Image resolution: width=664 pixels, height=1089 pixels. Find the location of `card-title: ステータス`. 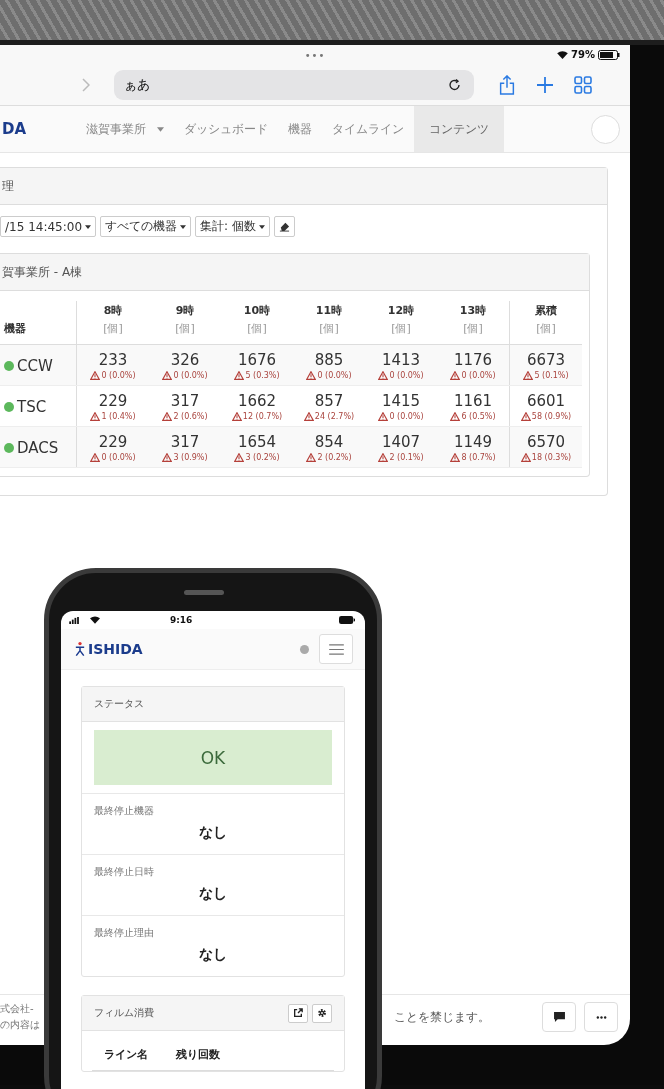

card-title: ステータス is located at coordinates (119, 704).